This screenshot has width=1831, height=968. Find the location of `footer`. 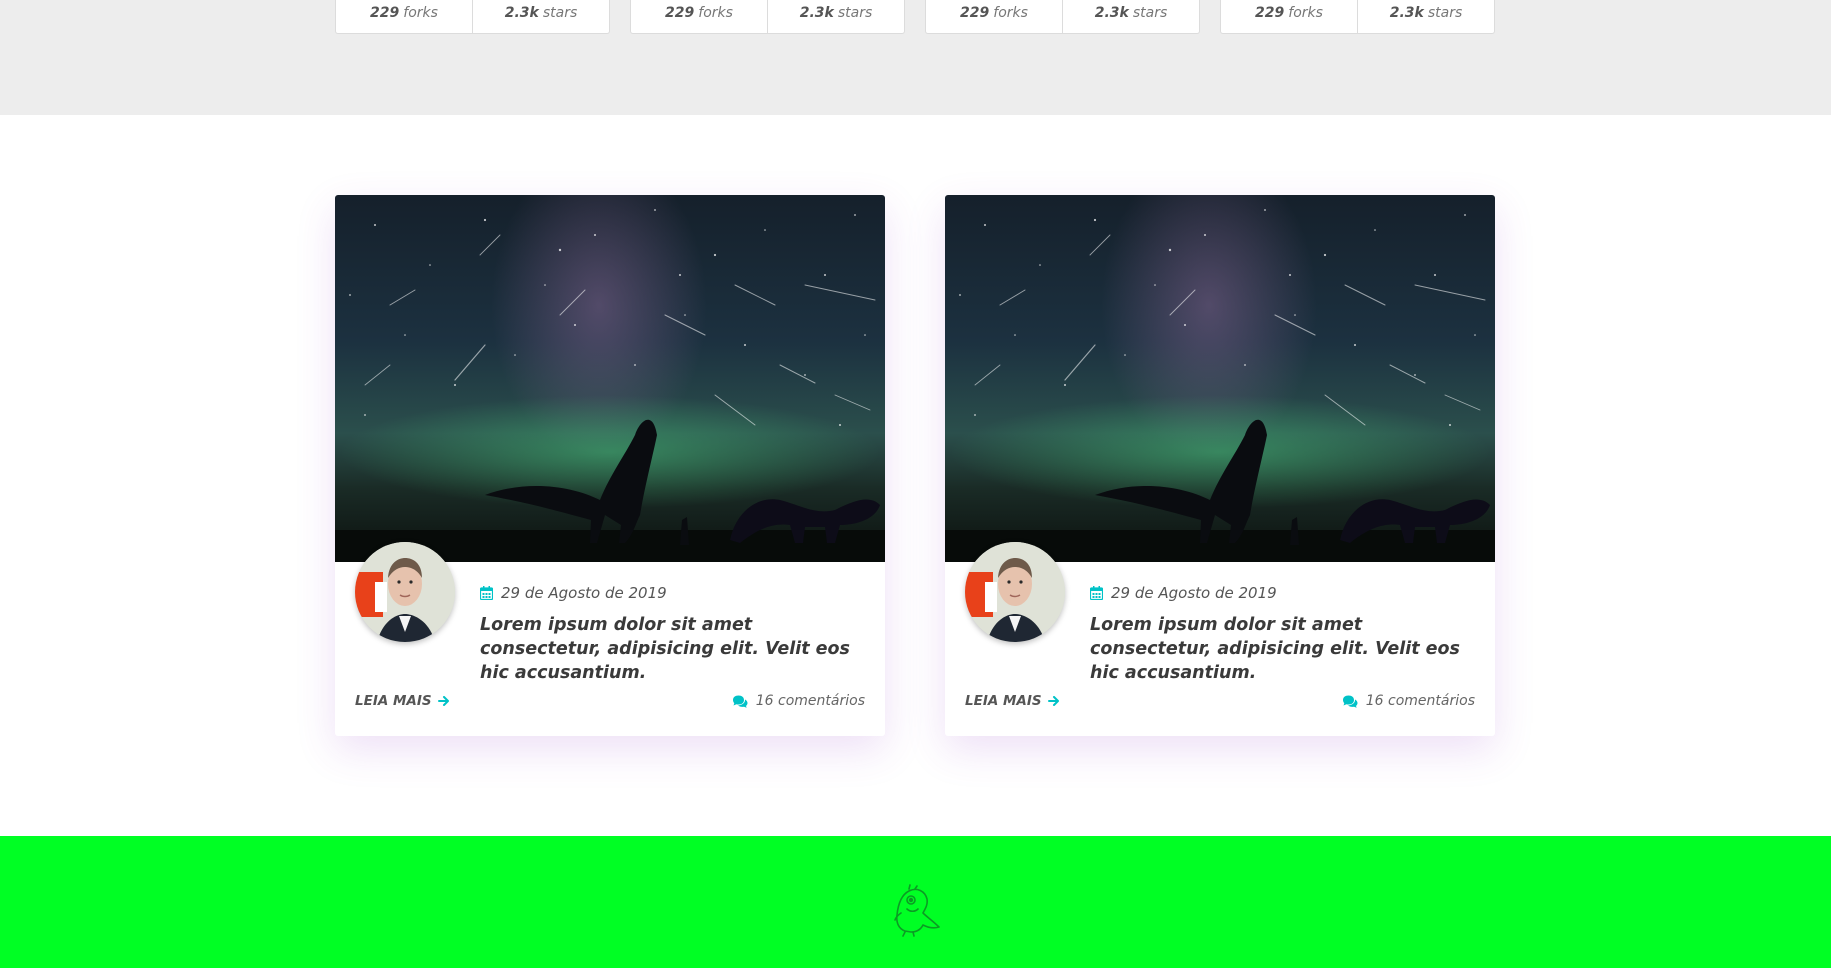

footer is located at coordinates (915, 902).